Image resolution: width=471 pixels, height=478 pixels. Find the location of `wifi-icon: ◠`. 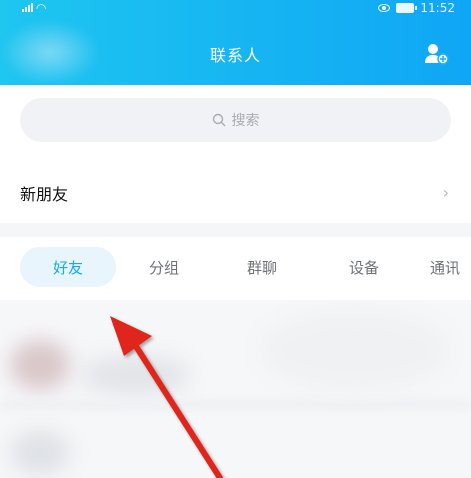

wifi-icon: ◠ is located at coordinates (41, 8).